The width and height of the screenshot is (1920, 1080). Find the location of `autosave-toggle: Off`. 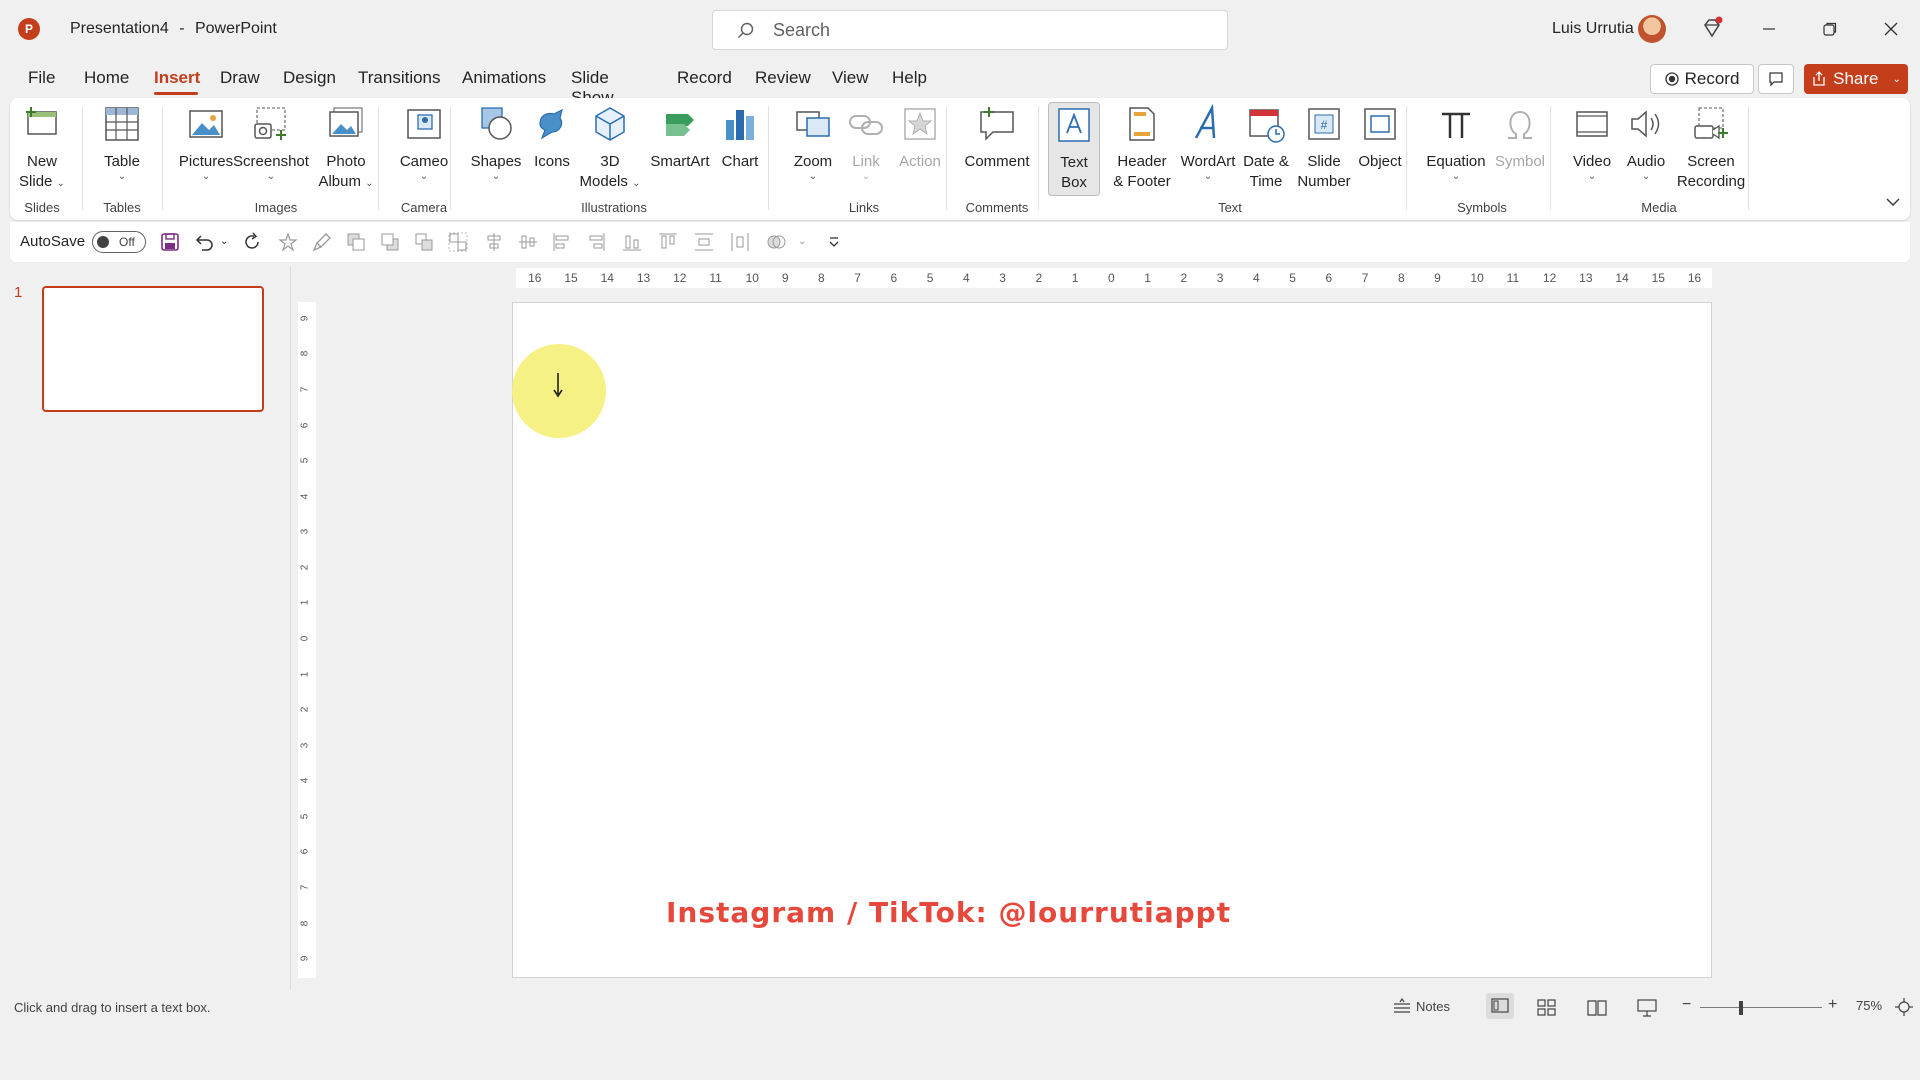

autosave-toggle: Off is located at coordinates (119, 242).